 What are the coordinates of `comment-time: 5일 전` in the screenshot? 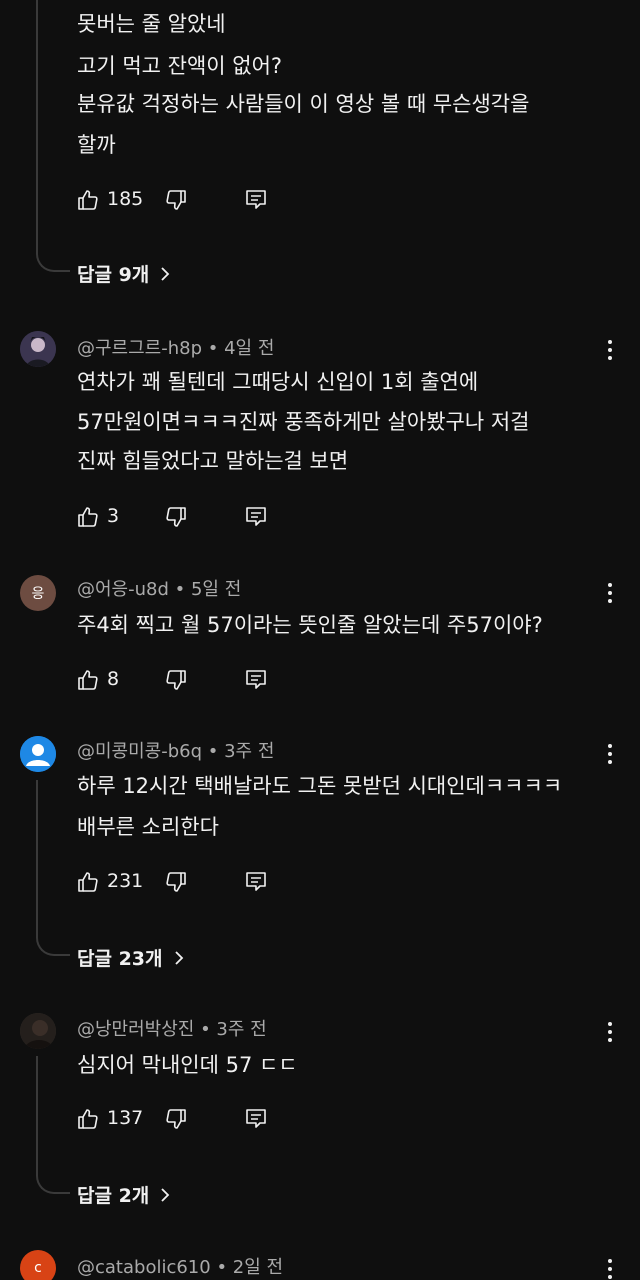 It's located at (216, 589).